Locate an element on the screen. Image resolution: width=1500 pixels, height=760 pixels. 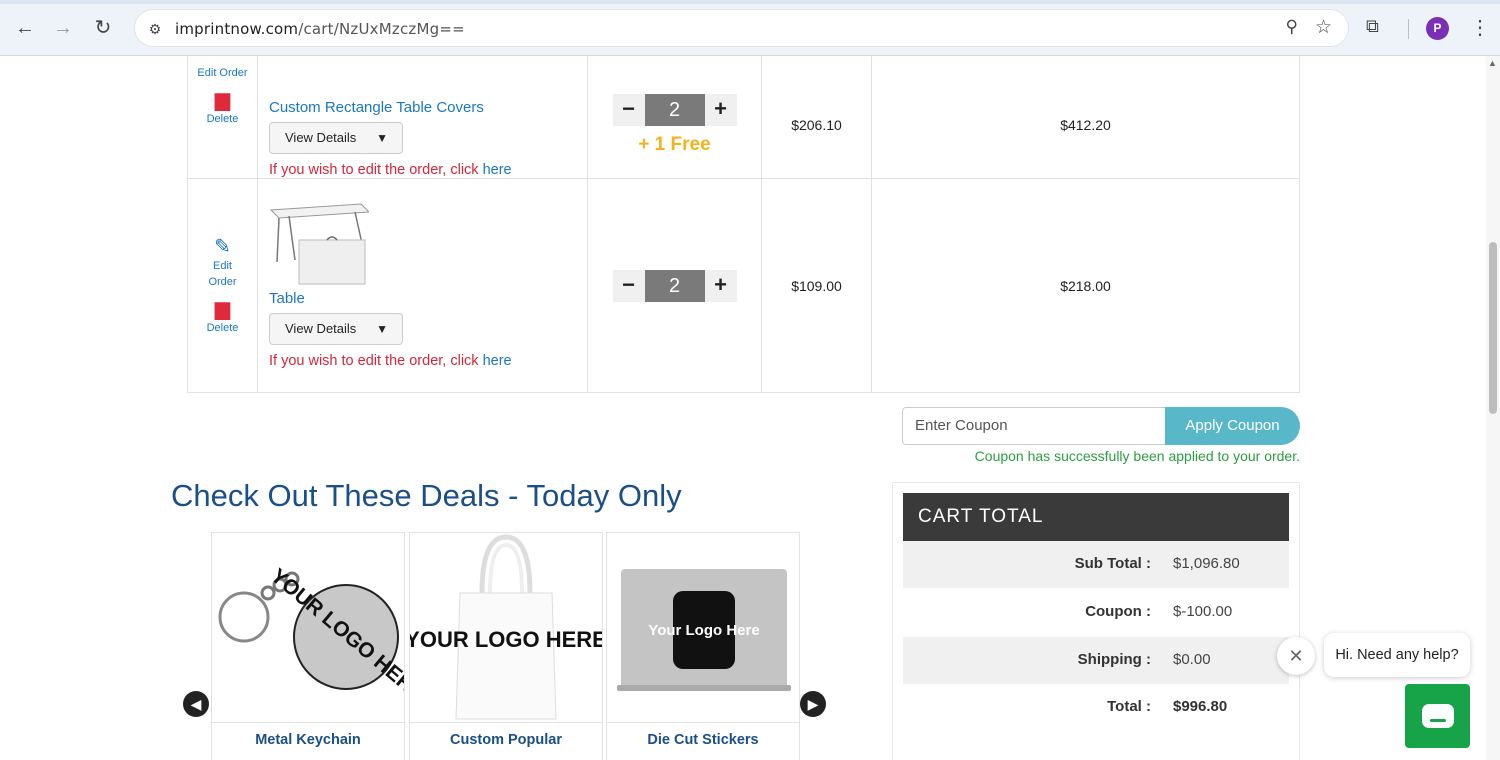
deal-card: Your Logo Here Die Cut Stickers is located at coordinates (703, 646).